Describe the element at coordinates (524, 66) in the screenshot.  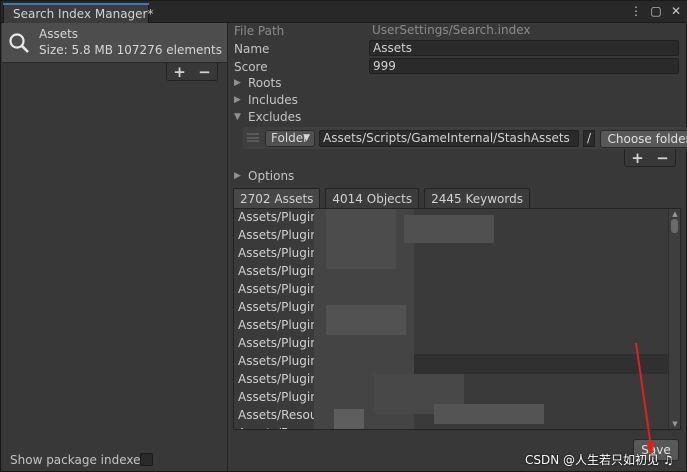
I see `score-field: 999` at that location.